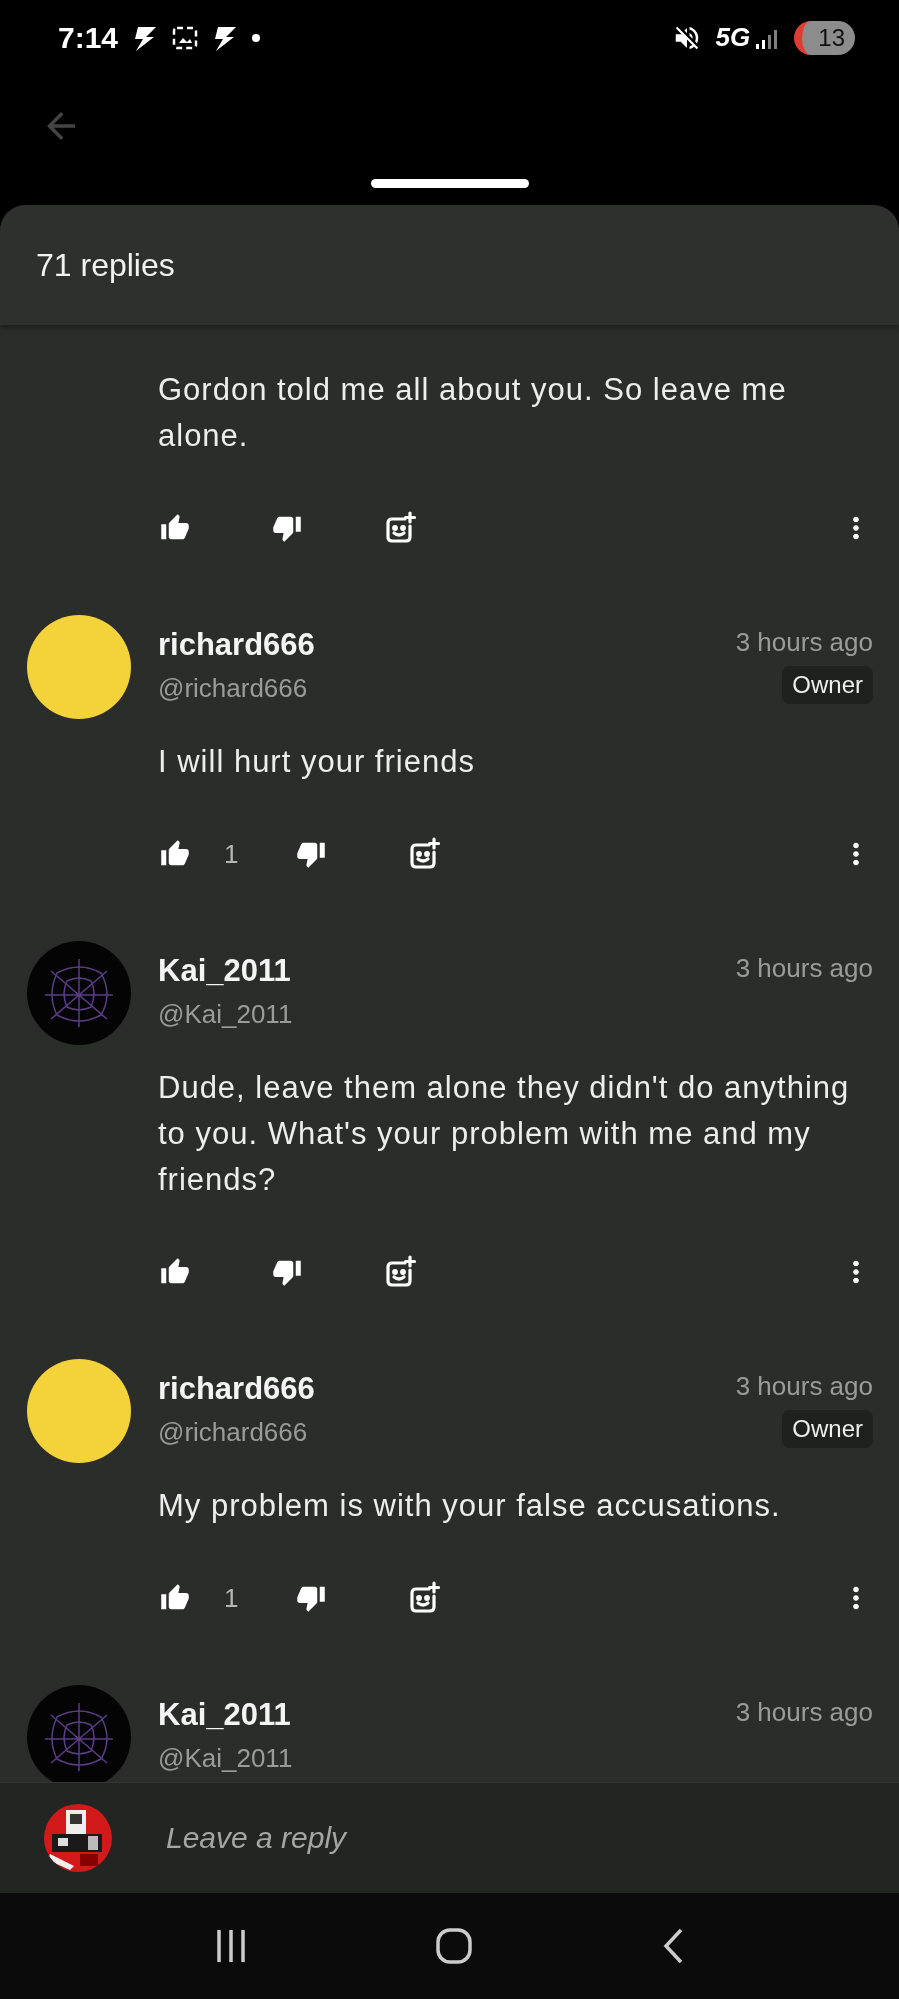  Describe the element at coordinates (316, 762) in the screenshot. I see `comment-text: I will hurt your friends` at that location.